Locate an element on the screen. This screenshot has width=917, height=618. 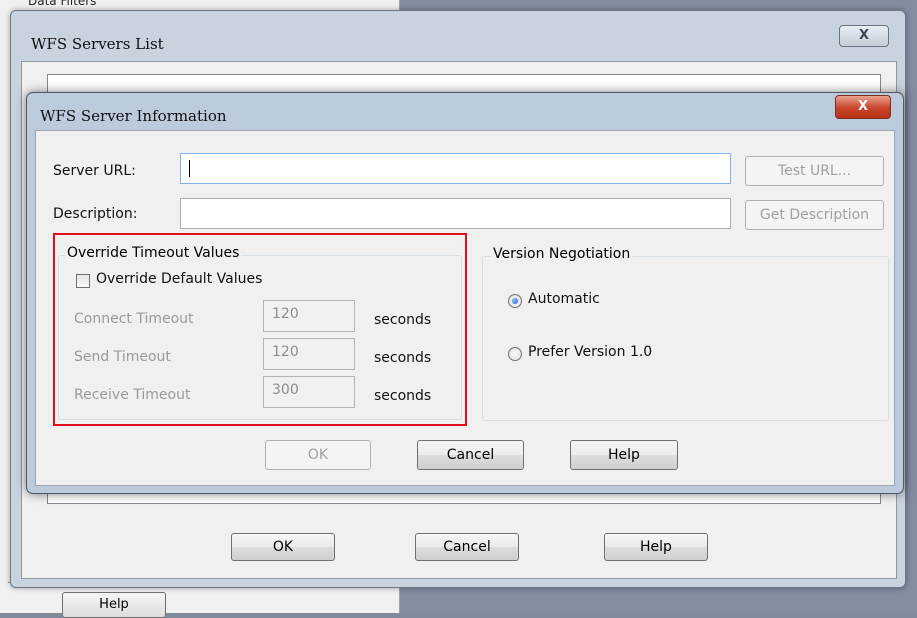
automatic-radio-label: Automatic is located at coordinates (564, 299).